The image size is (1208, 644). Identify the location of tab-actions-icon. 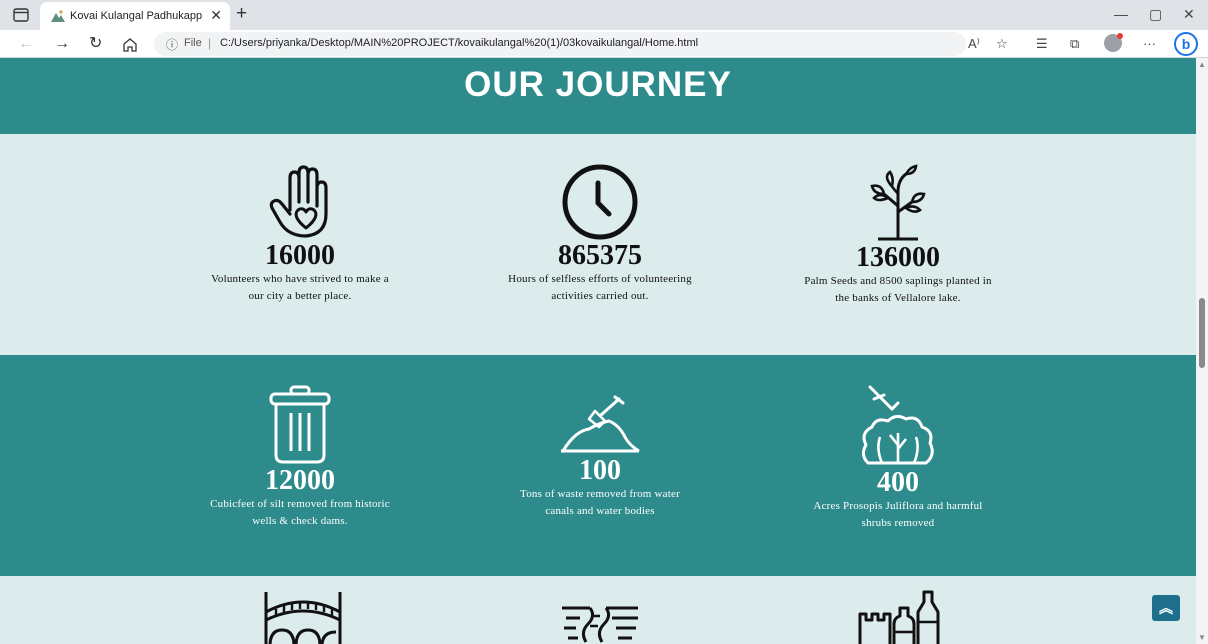
(21, 15).